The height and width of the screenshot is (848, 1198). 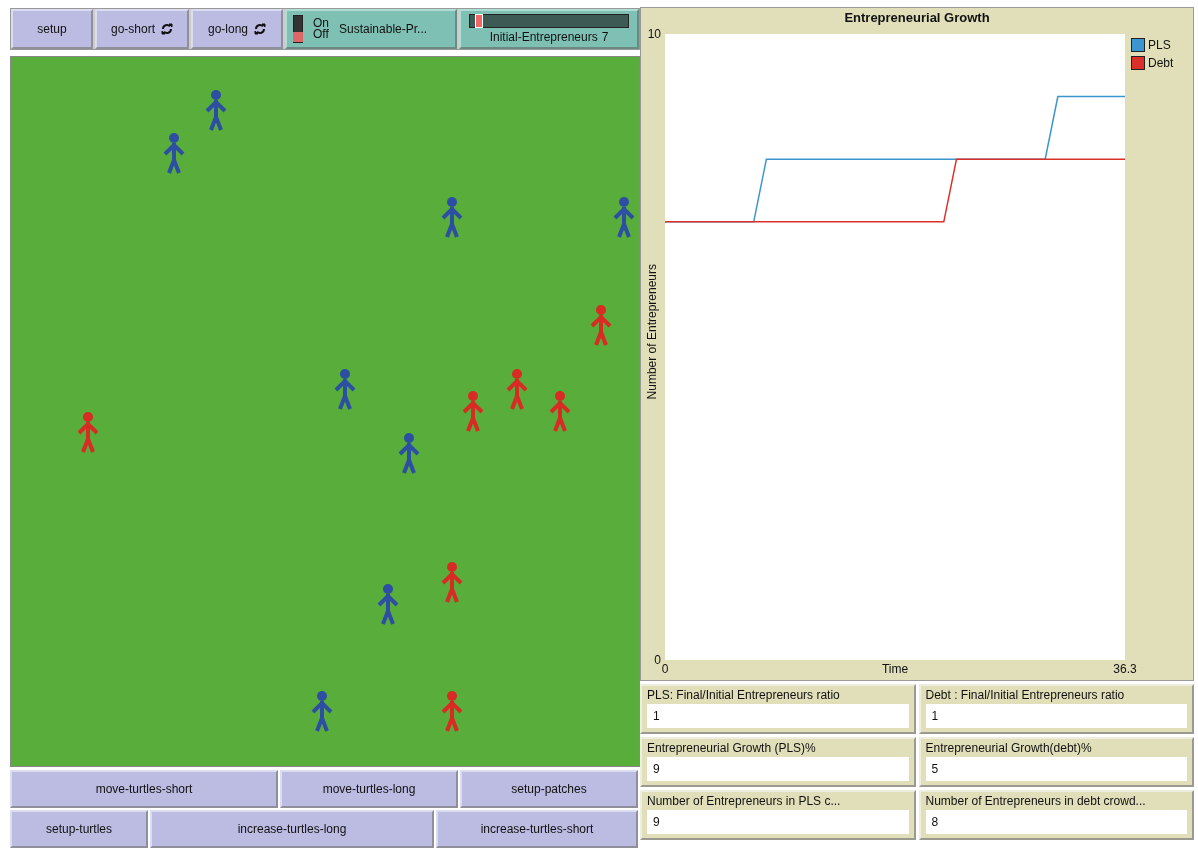 What do you see at coordinates (142, 29) in the screenshot?
I see `command-button: go-short` at bounding box center [142, 29].